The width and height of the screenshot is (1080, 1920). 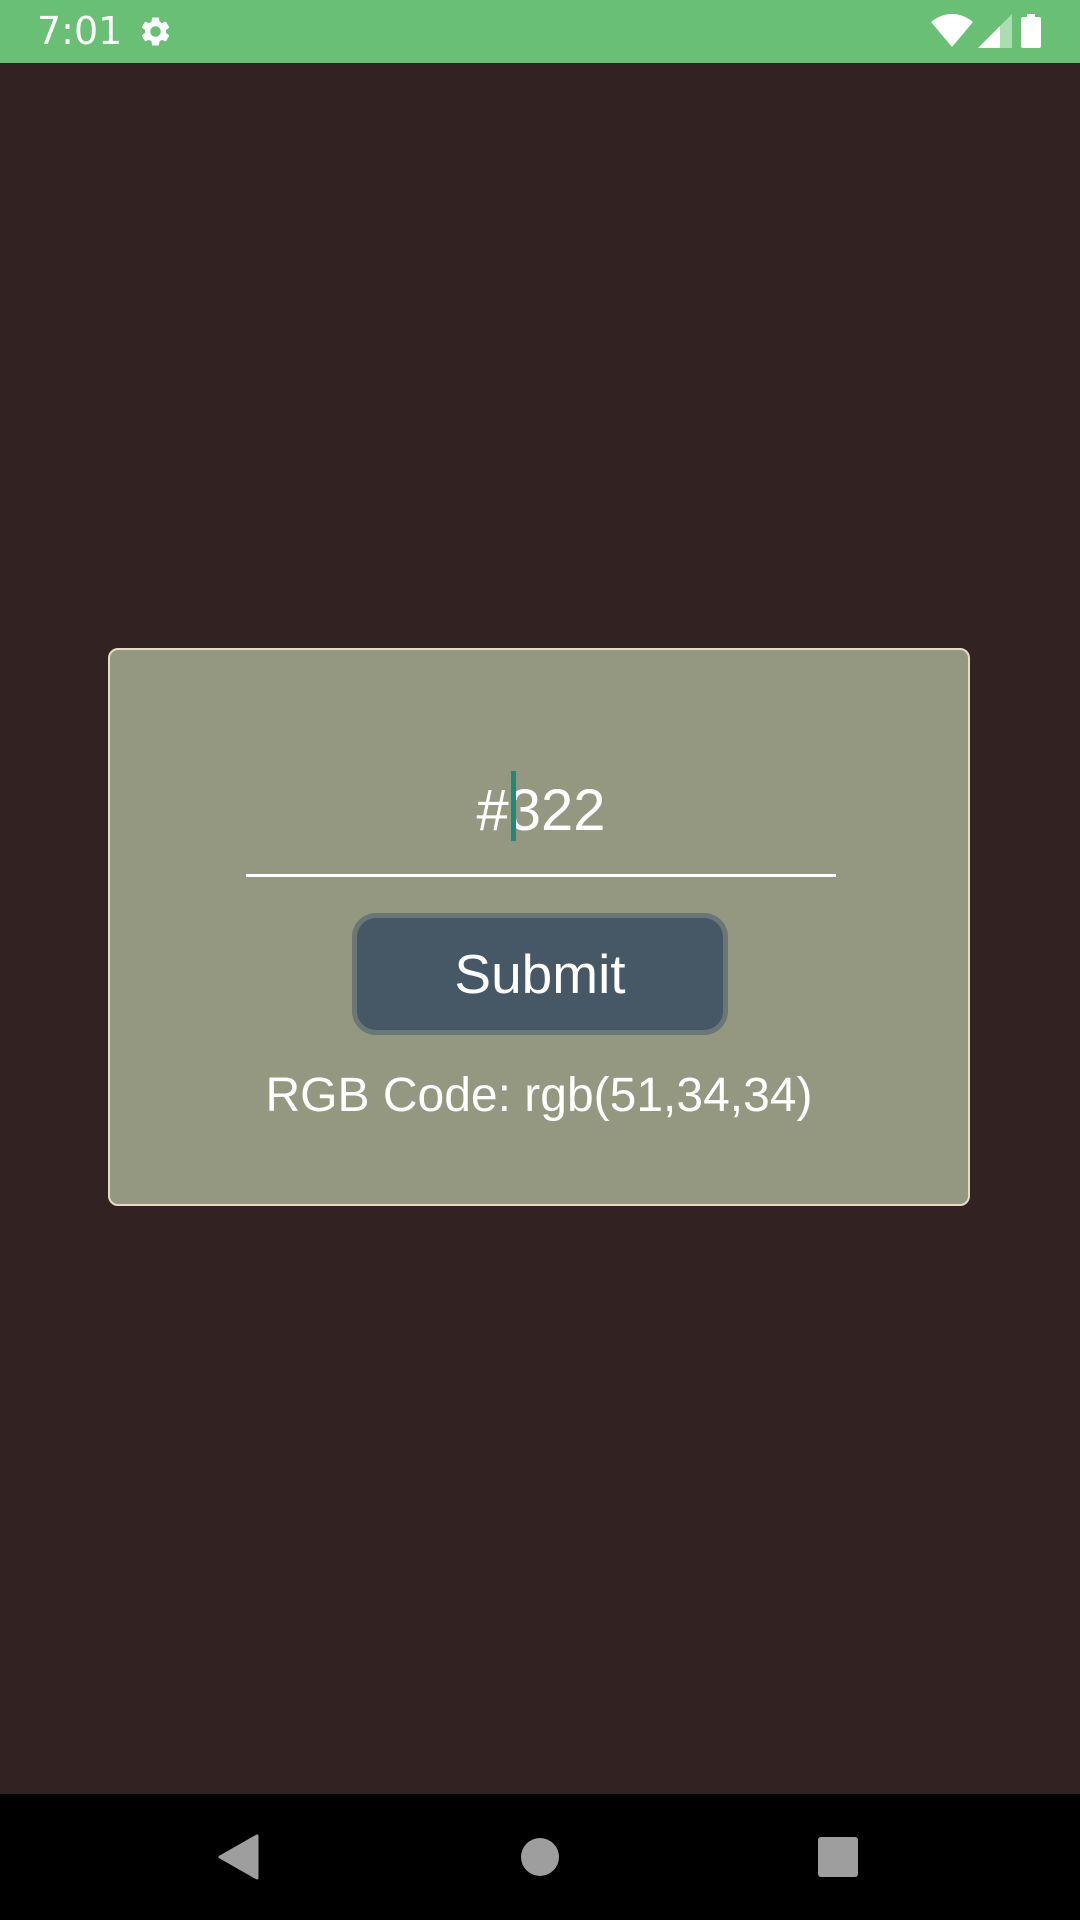 I want to click on hex-input-value: #322, so click(x=541, y=811).